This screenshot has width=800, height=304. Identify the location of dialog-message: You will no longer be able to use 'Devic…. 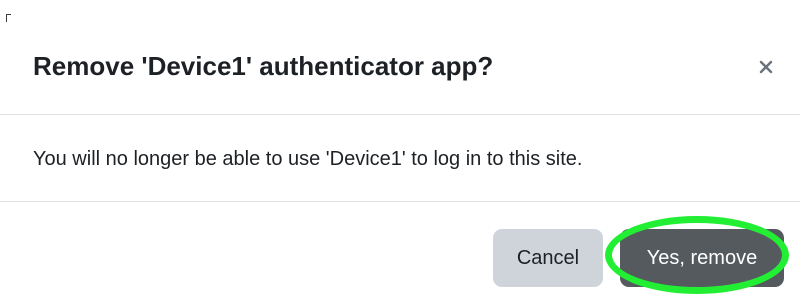
(308, 159).